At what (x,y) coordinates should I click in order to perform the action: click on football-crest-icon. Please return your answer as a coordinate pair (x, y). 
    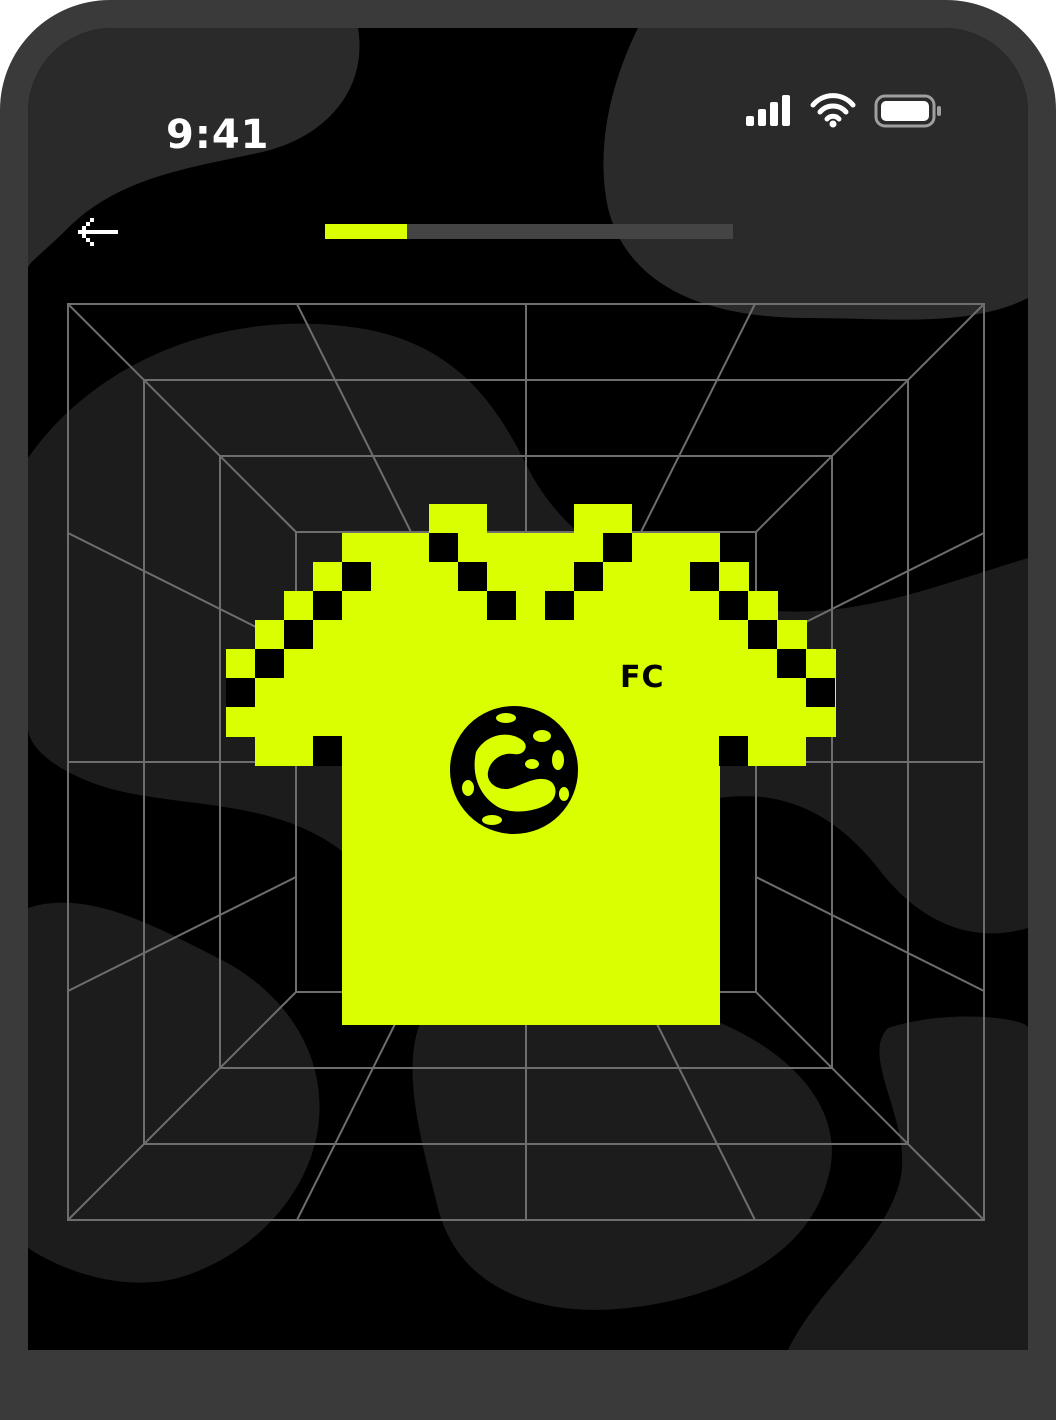
    Looking at the image, I should click on (514, 770).